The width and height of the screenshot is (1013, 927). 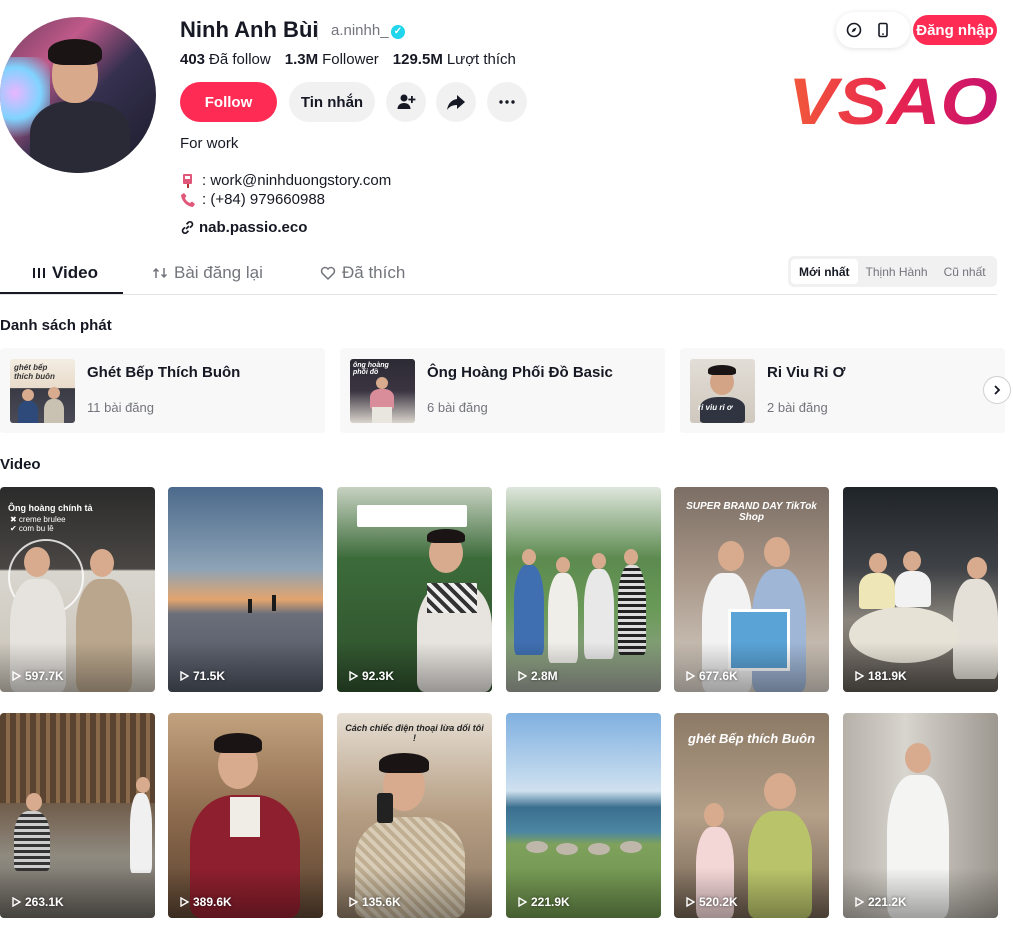 I want to click on video-card: 221.9K, so click(x=583, y=815).